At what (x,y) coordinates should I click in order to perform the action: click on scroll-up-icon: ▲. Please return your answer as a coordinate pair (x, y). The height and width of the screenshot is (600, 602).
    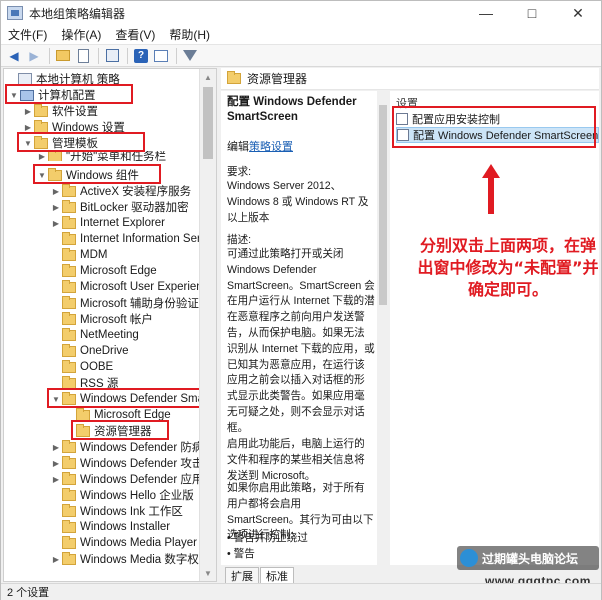
    Looking at the image, I should click on (208, 77).